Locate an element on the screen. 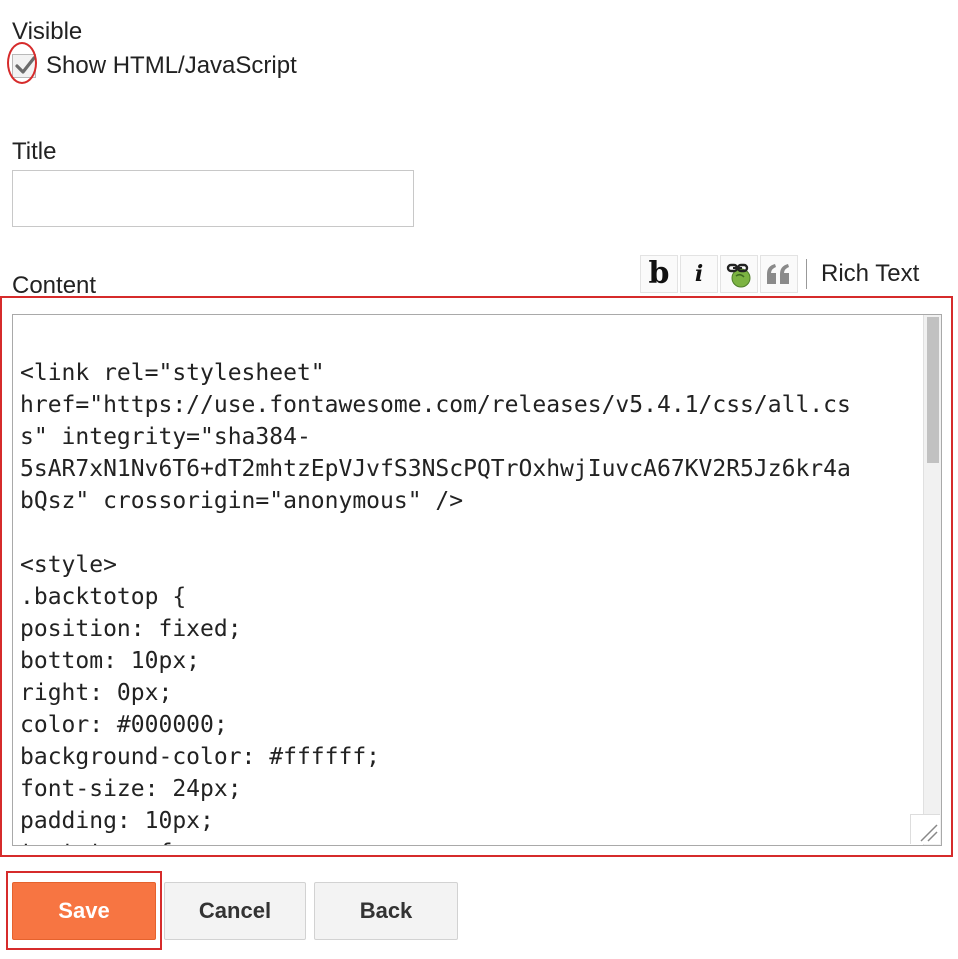 The height and width of the screenshot is (959, 958). italic-icon: i is located at coordinates (699, 274).